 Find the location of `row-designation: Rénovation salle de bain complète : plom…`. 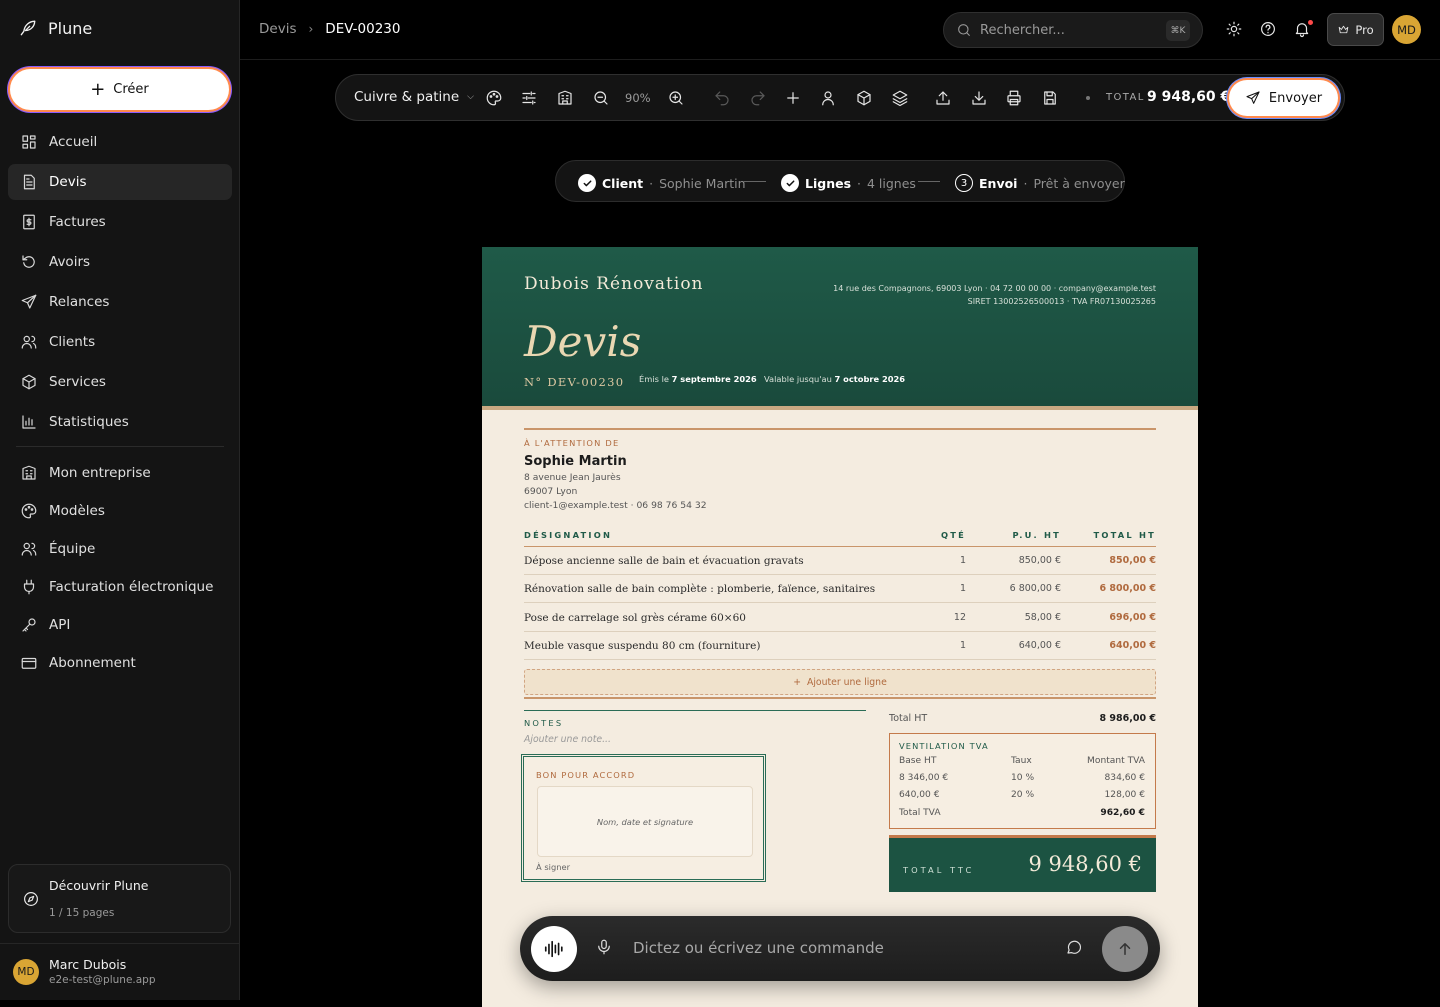

row-designation: Rénovation salle de bain complète : plom… is located at coordinates (700, 589).